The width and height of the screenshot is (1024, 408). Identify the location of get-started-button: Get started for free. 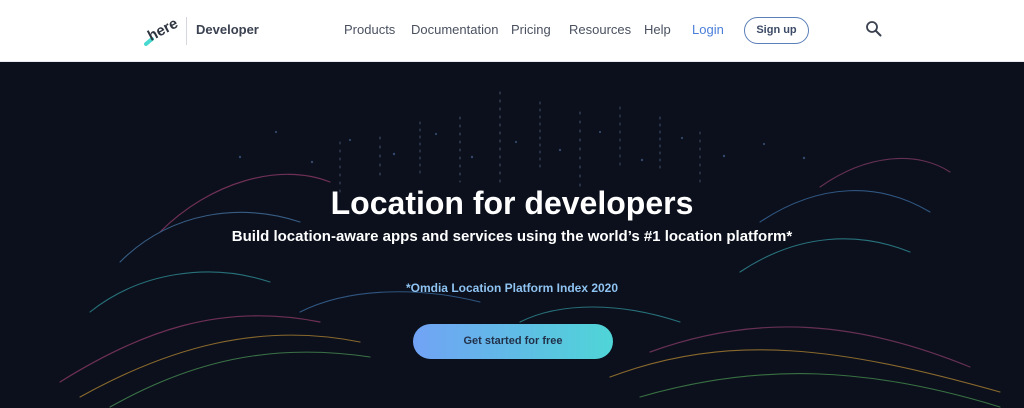
(513, 341).